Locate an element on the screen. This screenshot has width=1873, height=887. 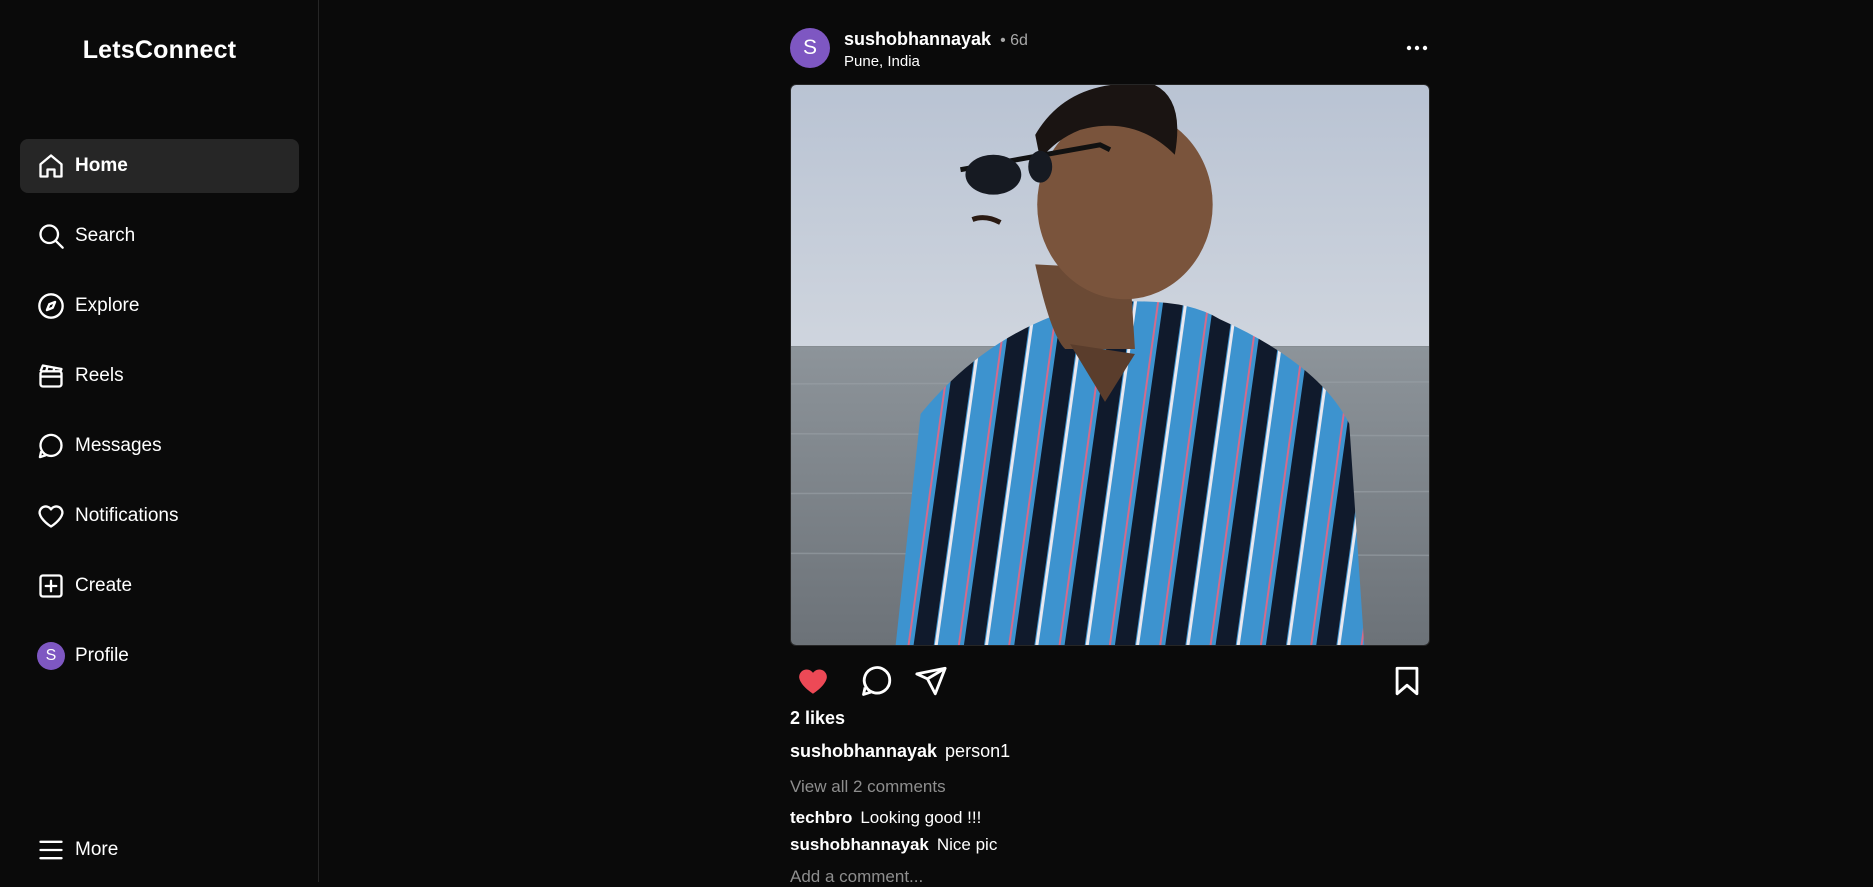
comment-icon is located at coordinates (877, 681).